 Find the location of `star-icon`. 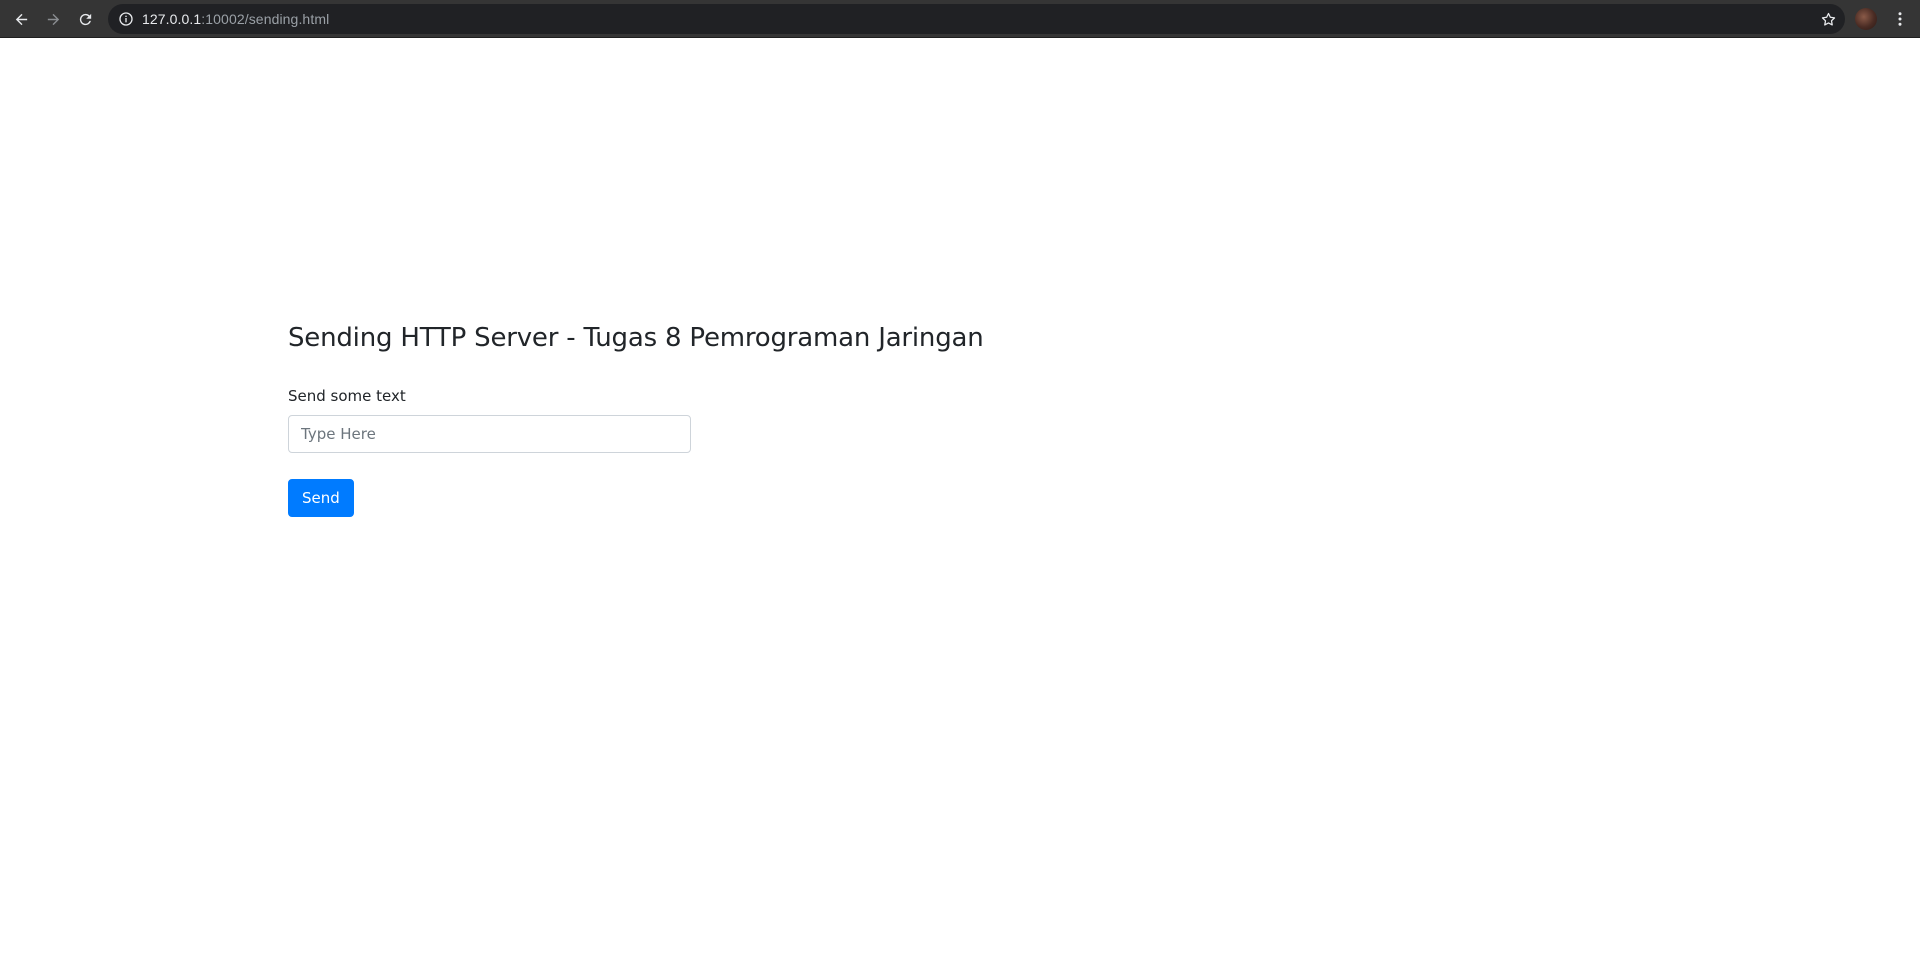

star-icon is located at coordinates (1828, 19).